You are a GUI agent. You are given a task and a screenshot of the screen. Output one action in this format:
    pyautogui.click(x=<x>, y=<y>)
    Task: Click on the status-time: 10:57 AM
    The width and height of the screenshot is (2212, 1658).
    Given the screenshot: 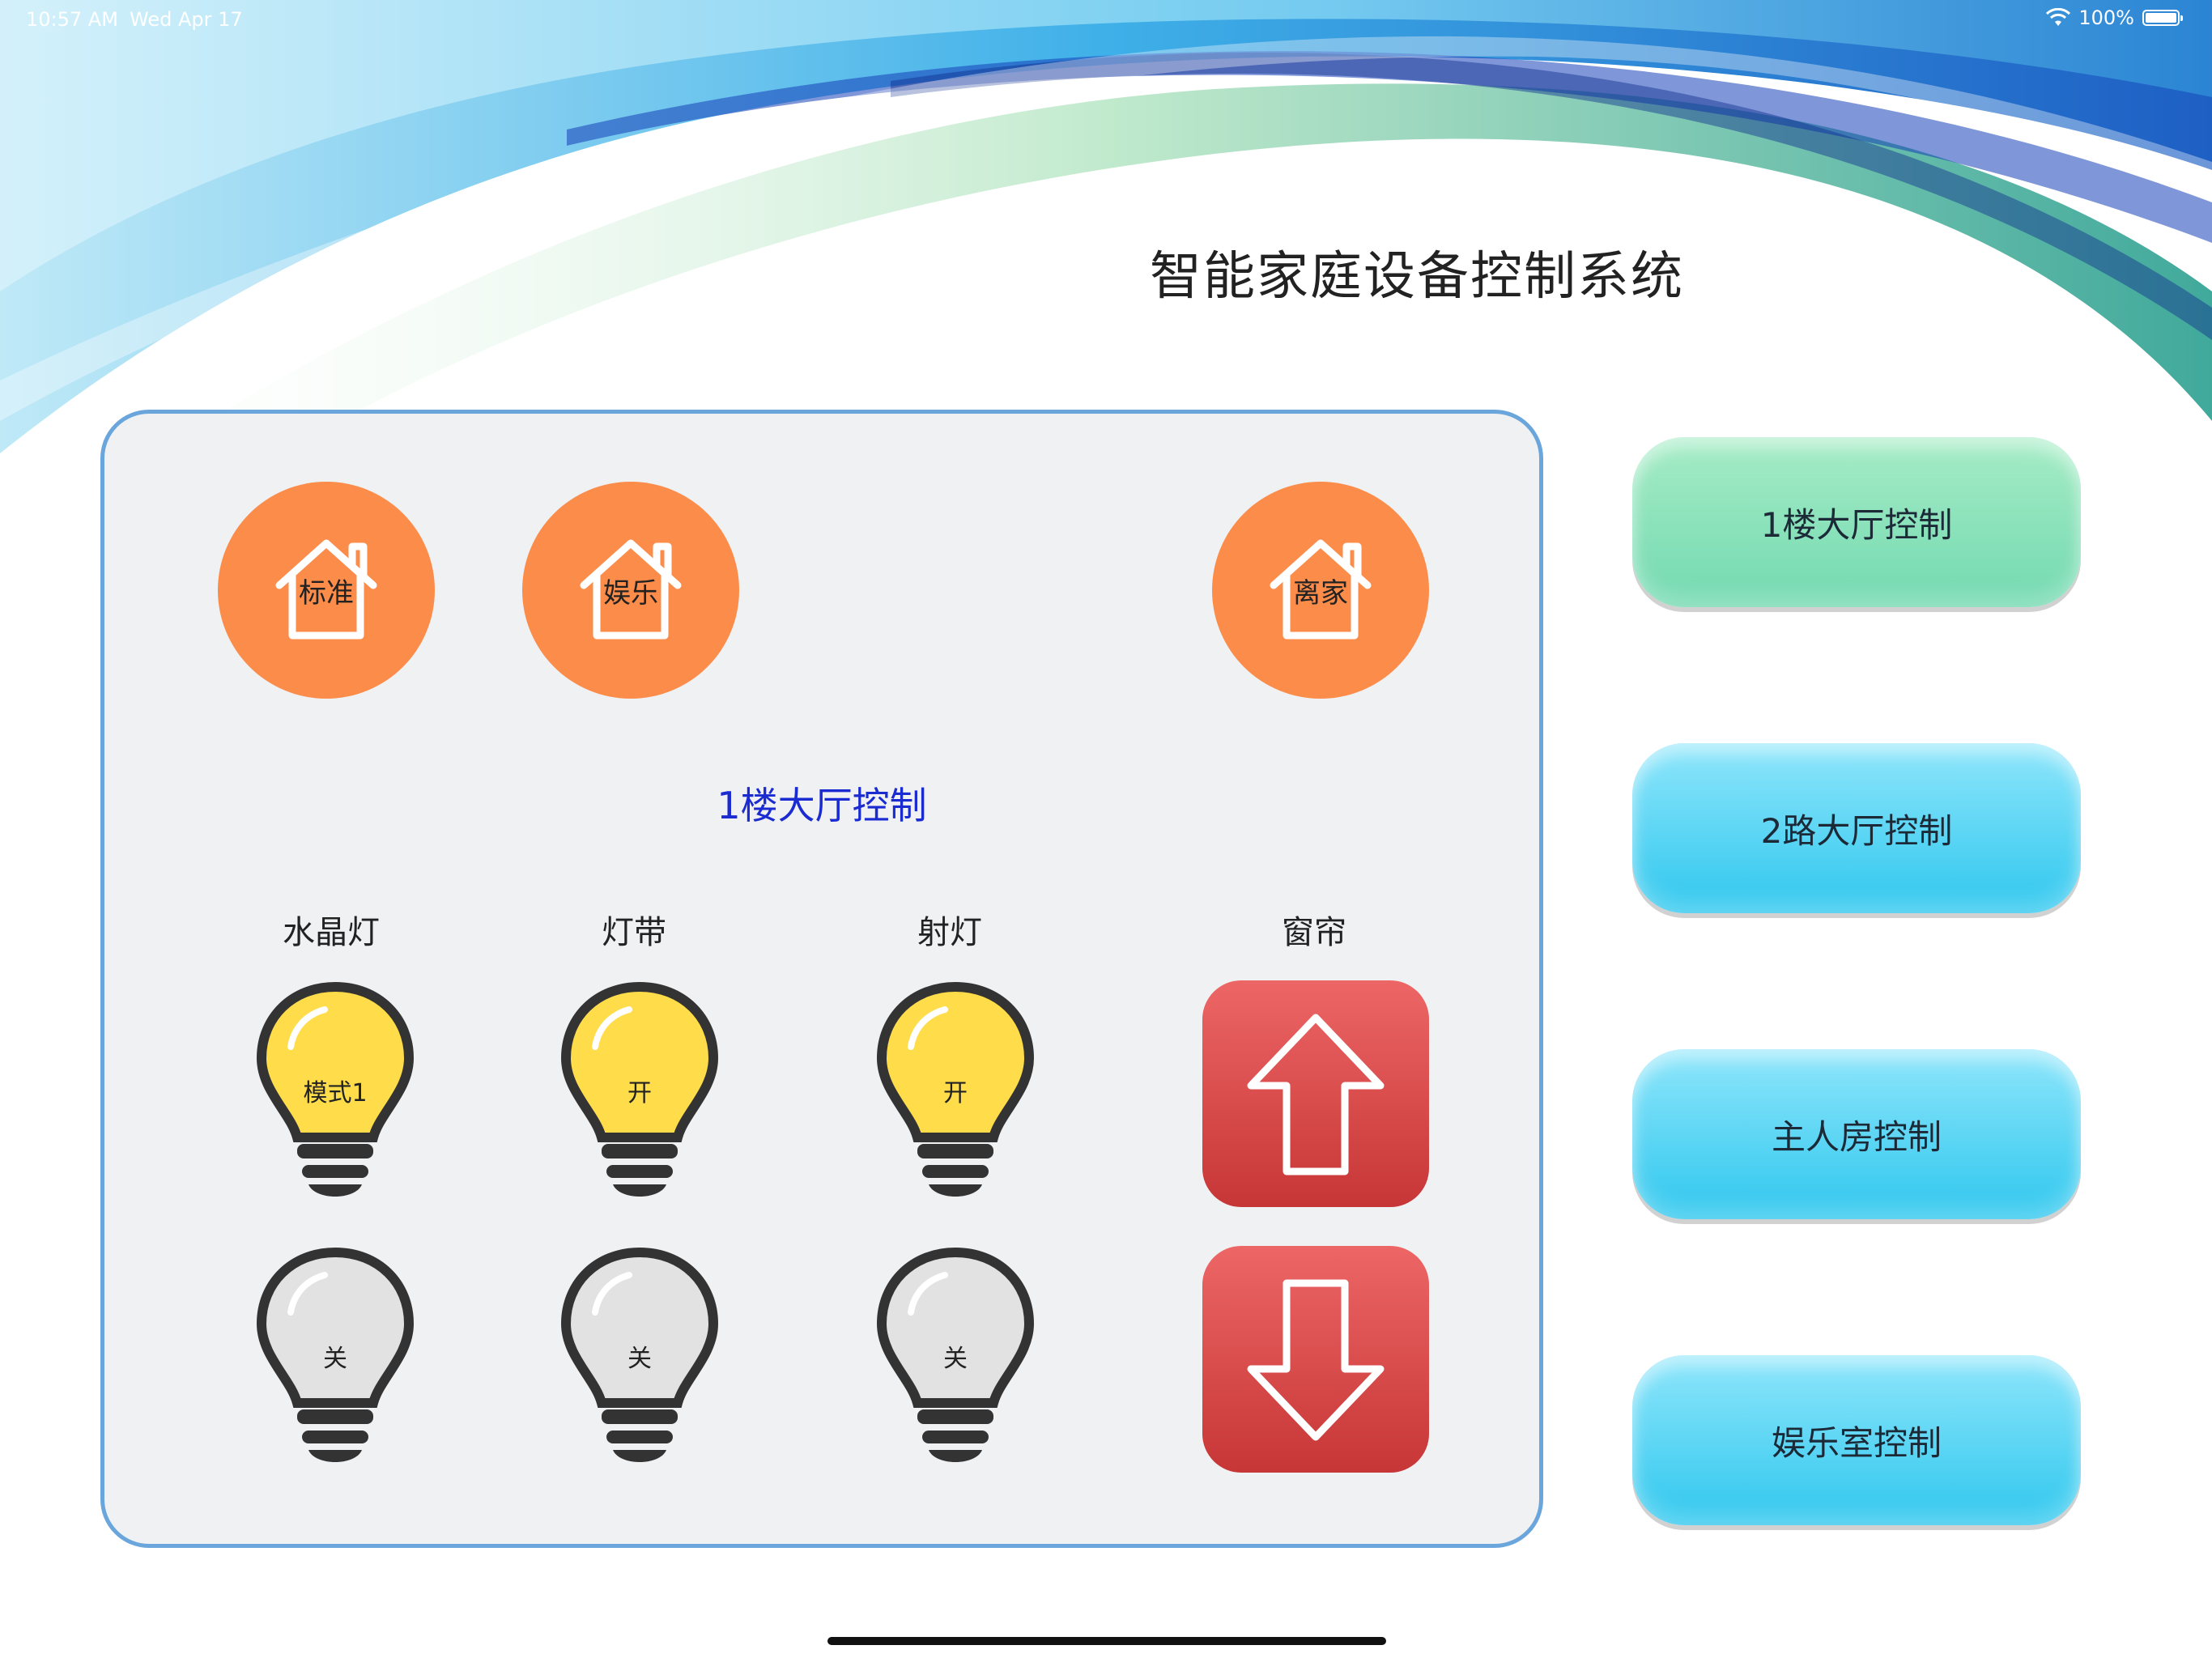 What is the action you would take?
    pyautogui.click(x=72, y=19)
    